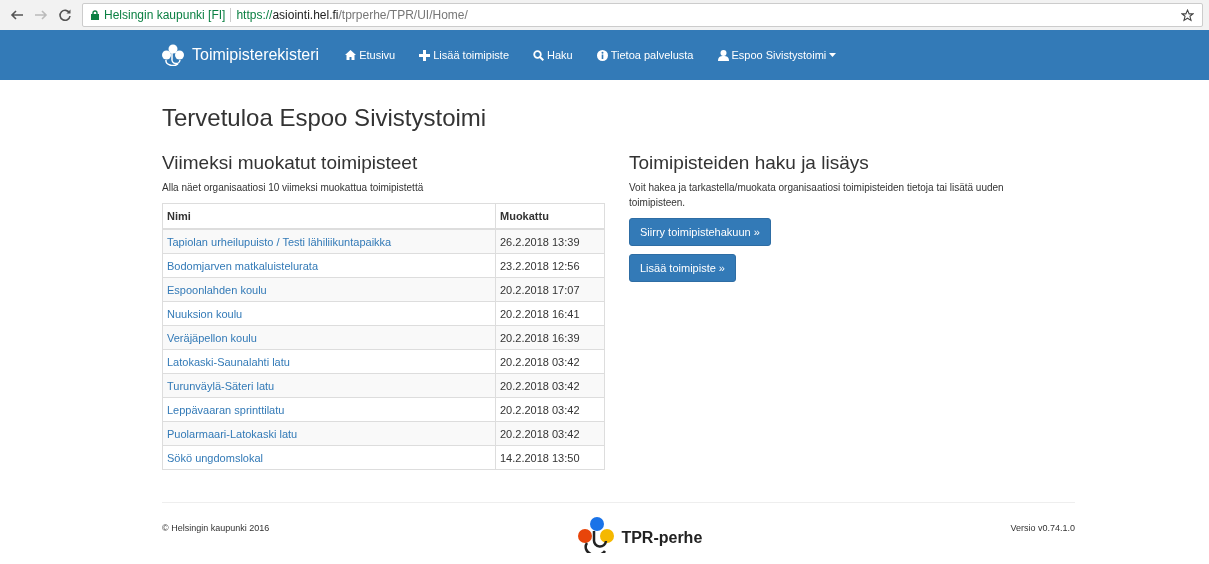 The height and width of the screenshot is (564, 1209). I want to click on table-cell: 26.2.2018 13:39, so click(550, 241).